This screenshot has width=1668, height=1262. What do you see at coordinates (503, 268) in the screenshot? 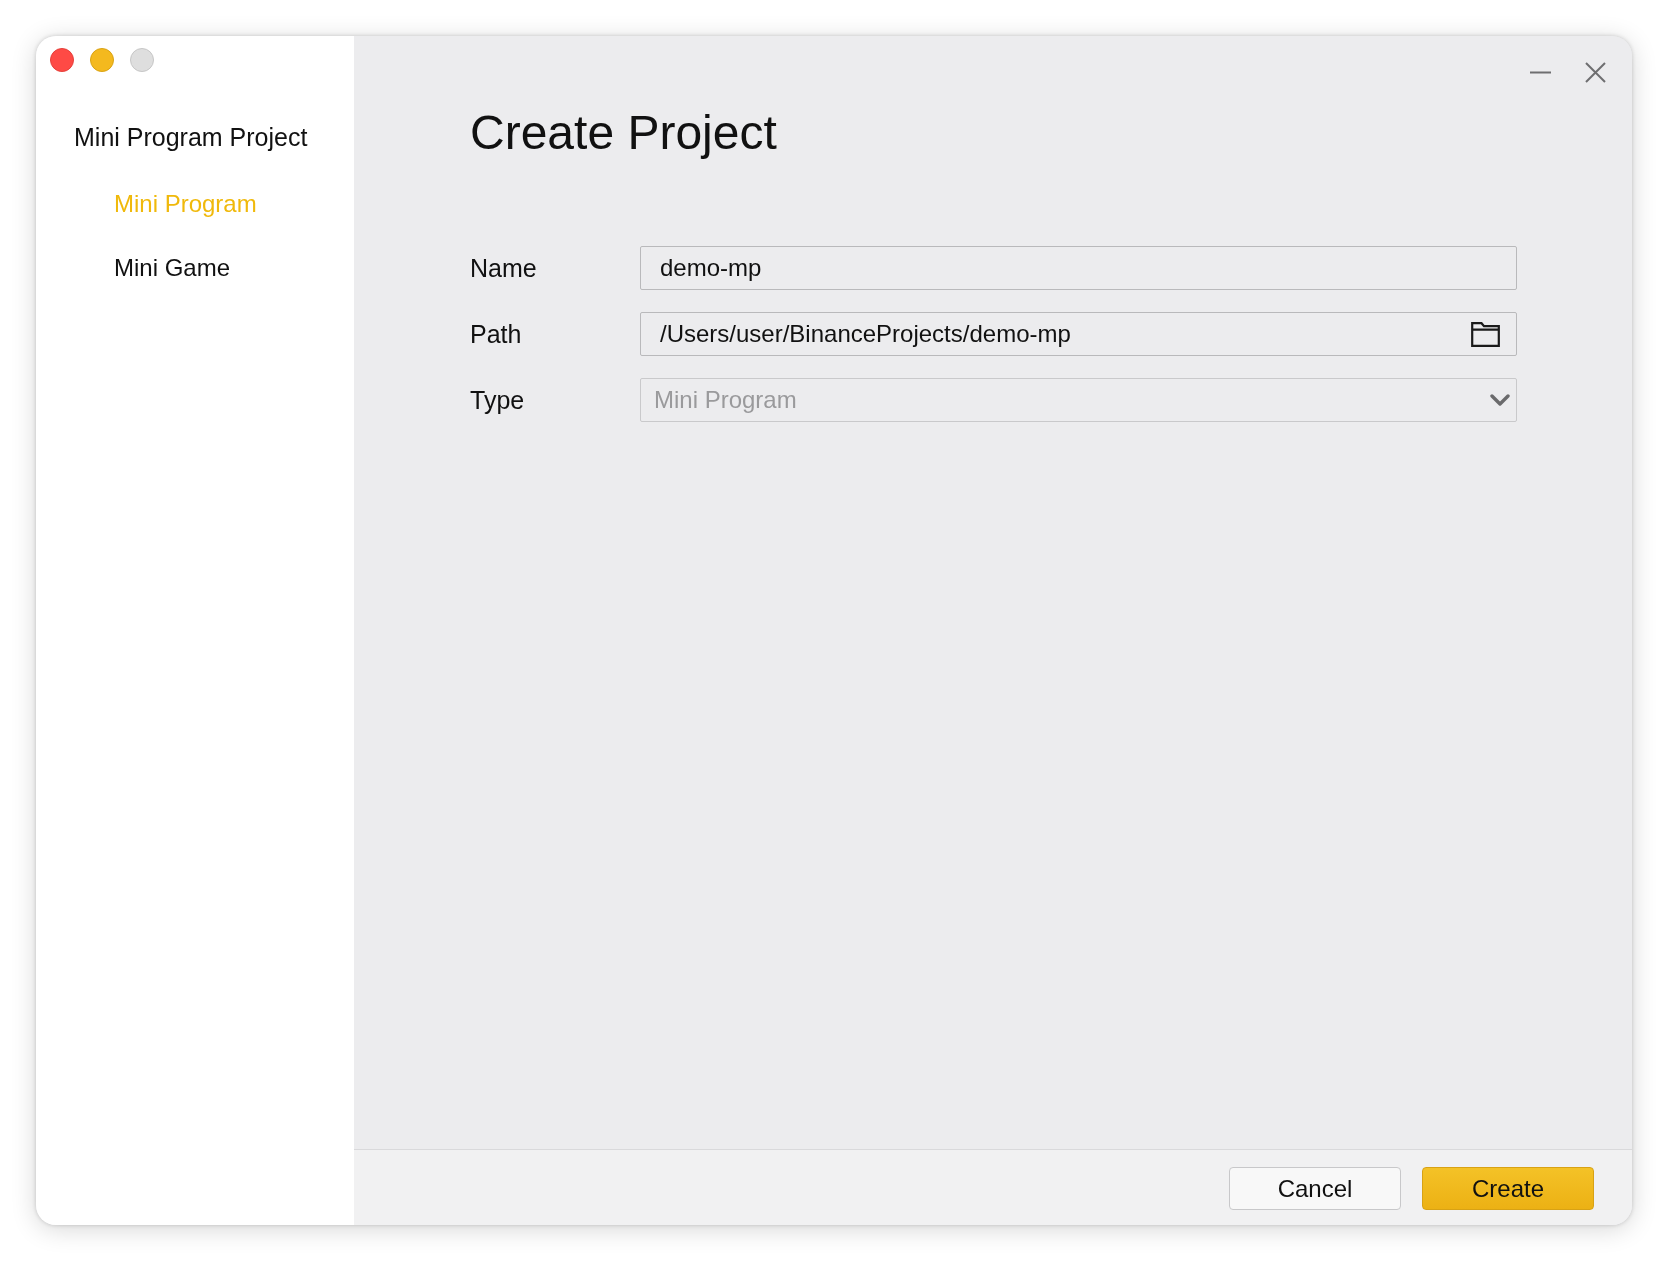
I see `field-label: Name` at bounding box center [503, 268].